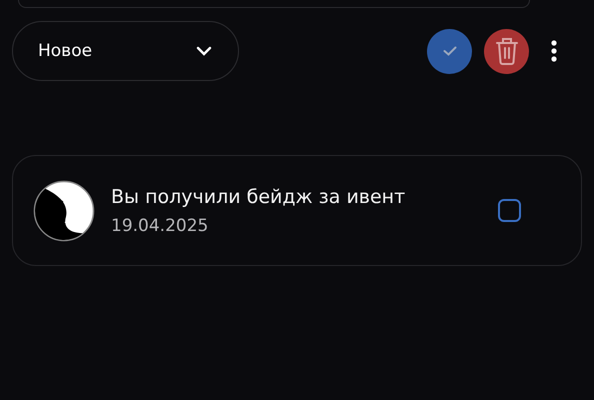  What do you see at coordinates (160, 226) in the screenshot?
I see `notification-date: 19.04.2025` at bounding box center [160, 226].